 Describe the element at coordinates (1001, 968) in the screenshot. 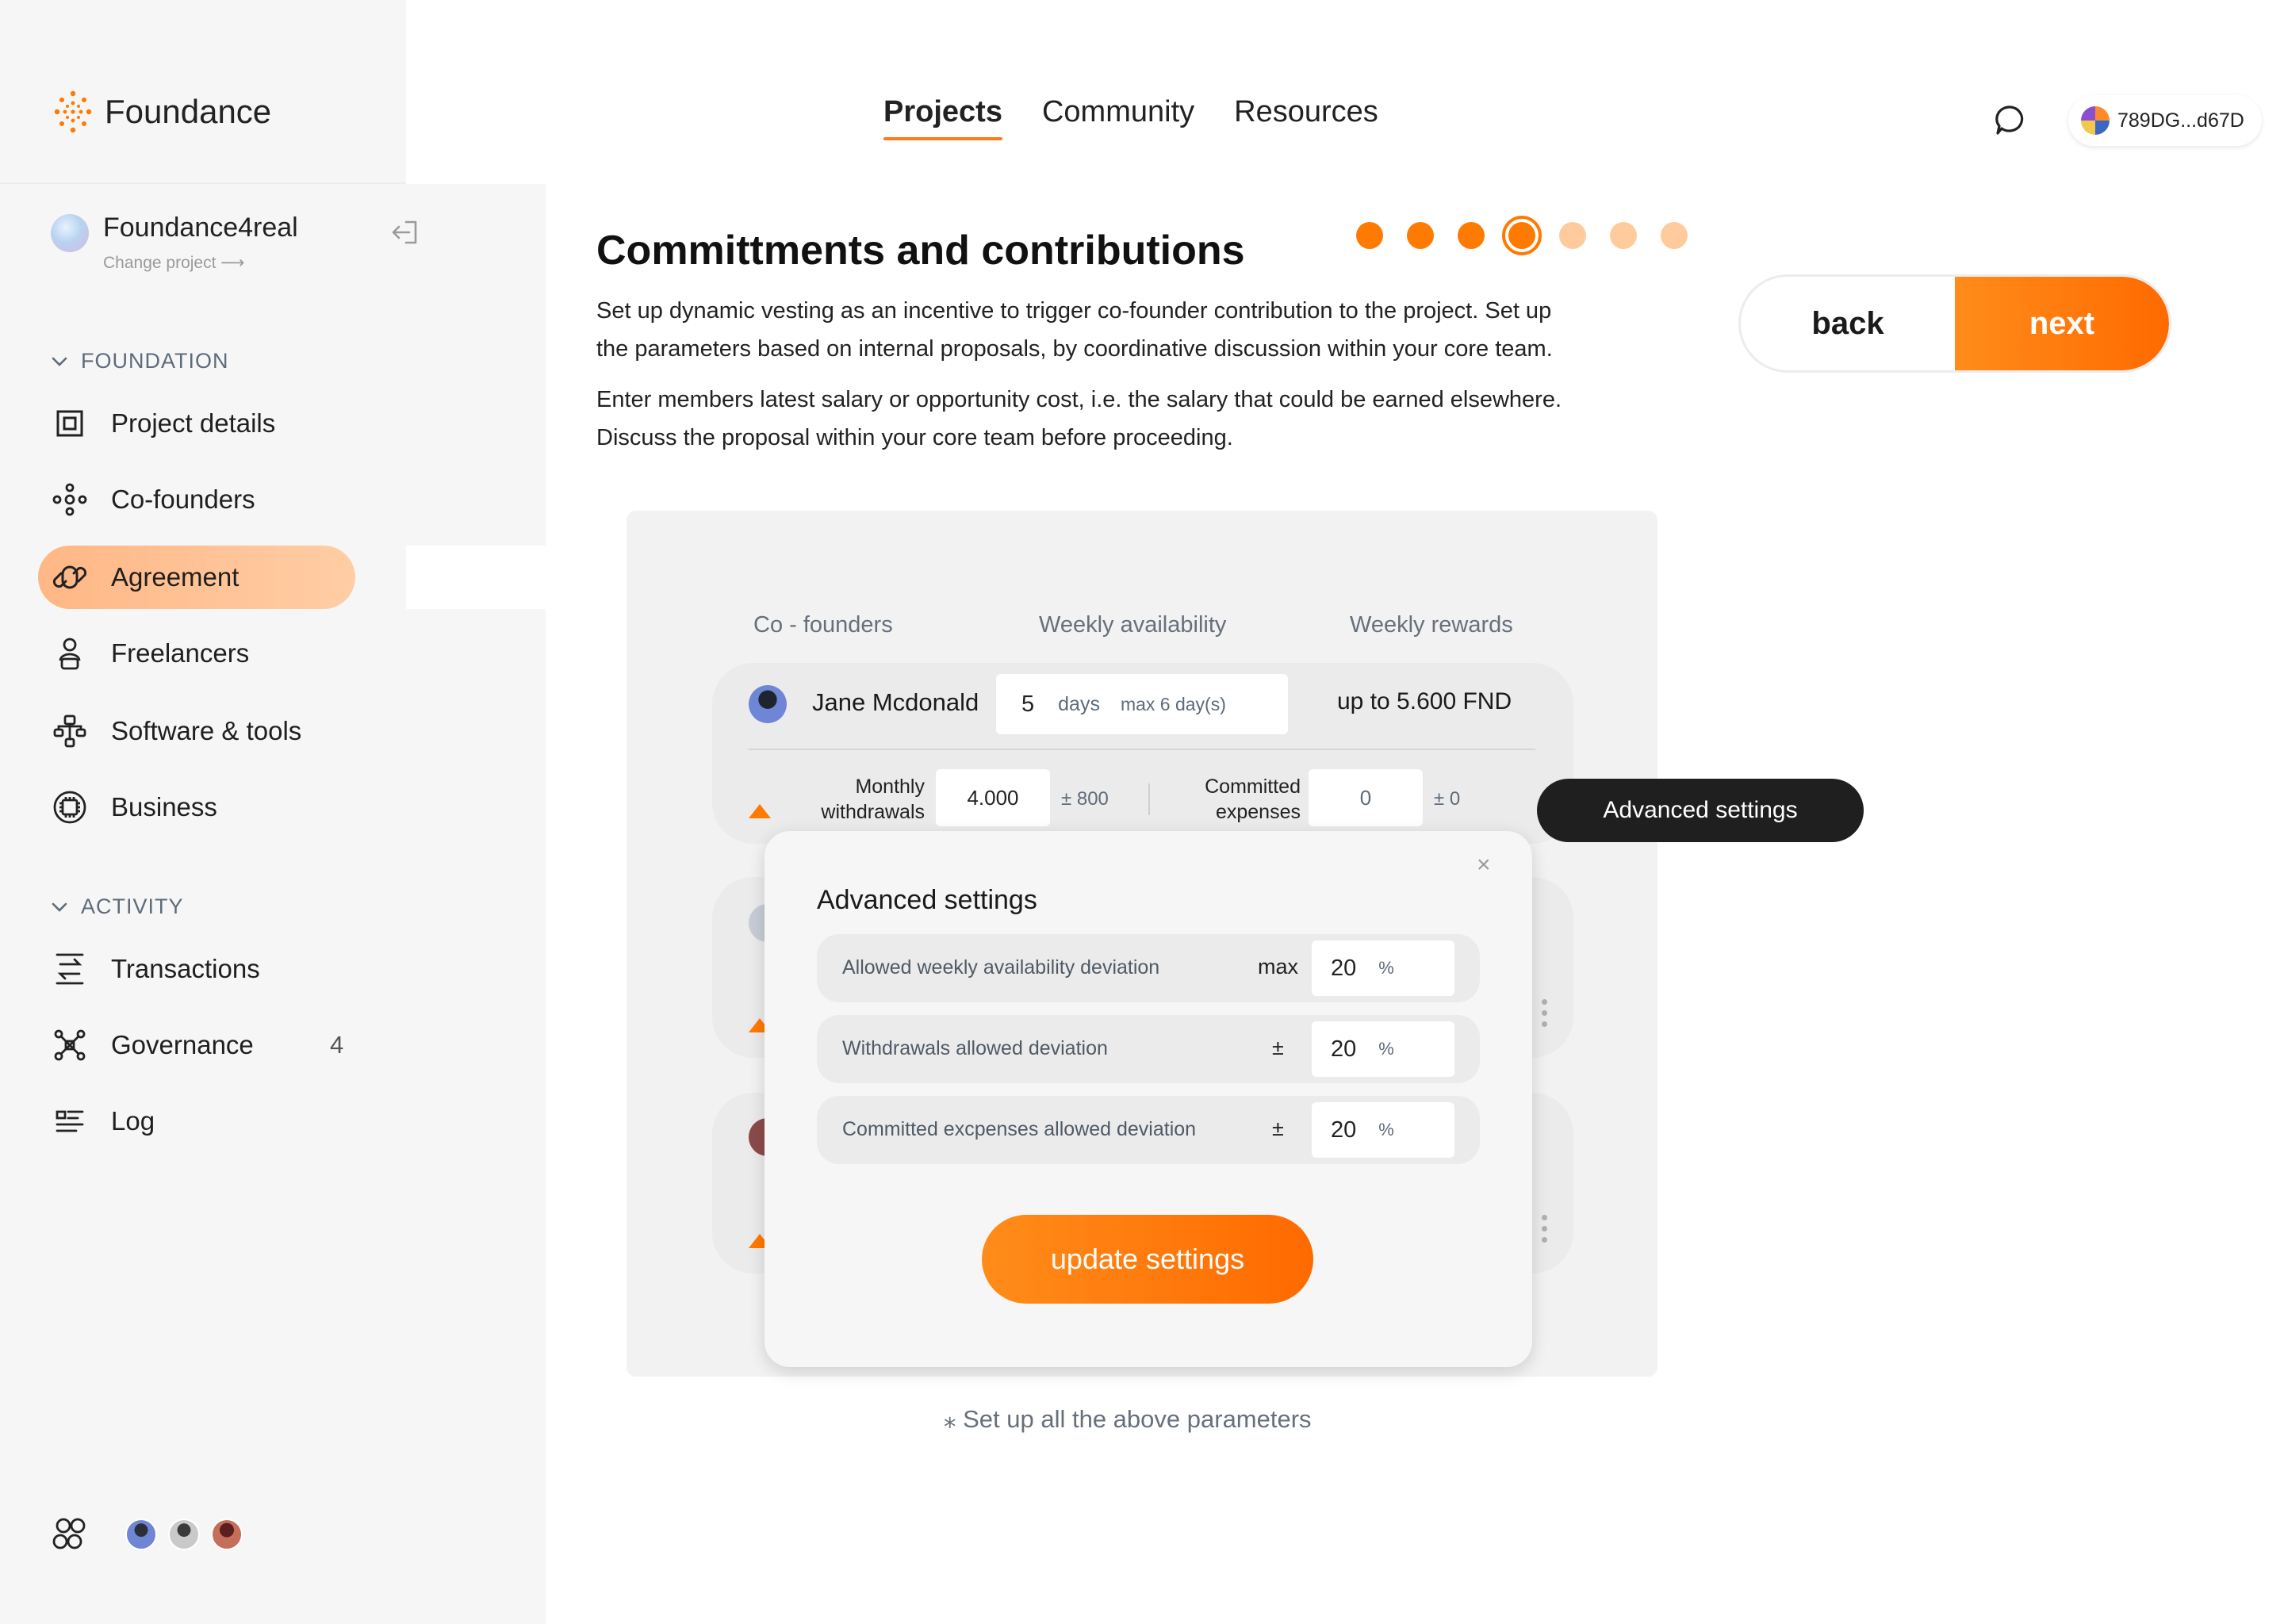

I see `setting-label: Allowed weekly availability deviation` at that location.